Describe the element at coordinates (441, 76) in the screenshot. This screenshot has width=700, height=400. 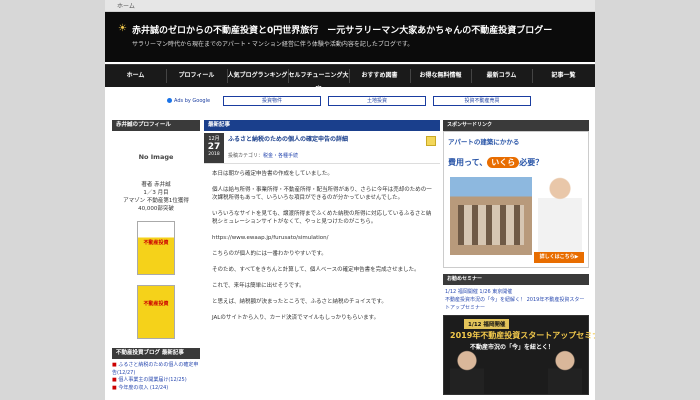
I see `nav-free-info: お得な無料情報` at that location.